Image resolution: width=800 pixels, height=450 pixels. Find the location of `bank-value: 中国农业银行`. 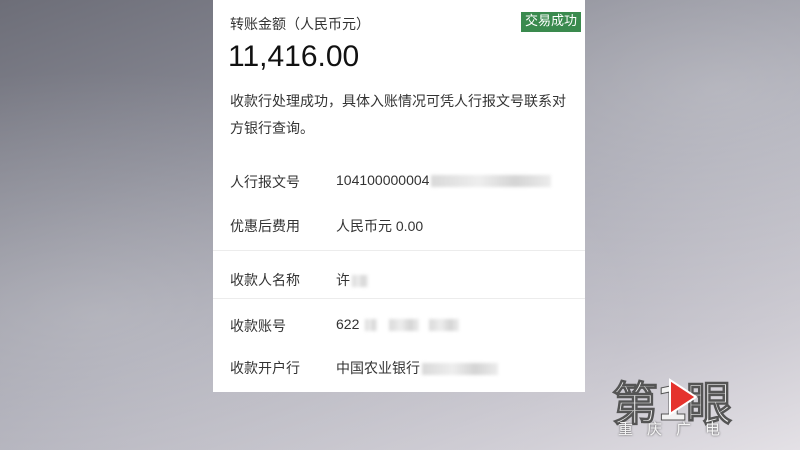

bank-value: 中国农业银行 is located at coordinates (417, 368).